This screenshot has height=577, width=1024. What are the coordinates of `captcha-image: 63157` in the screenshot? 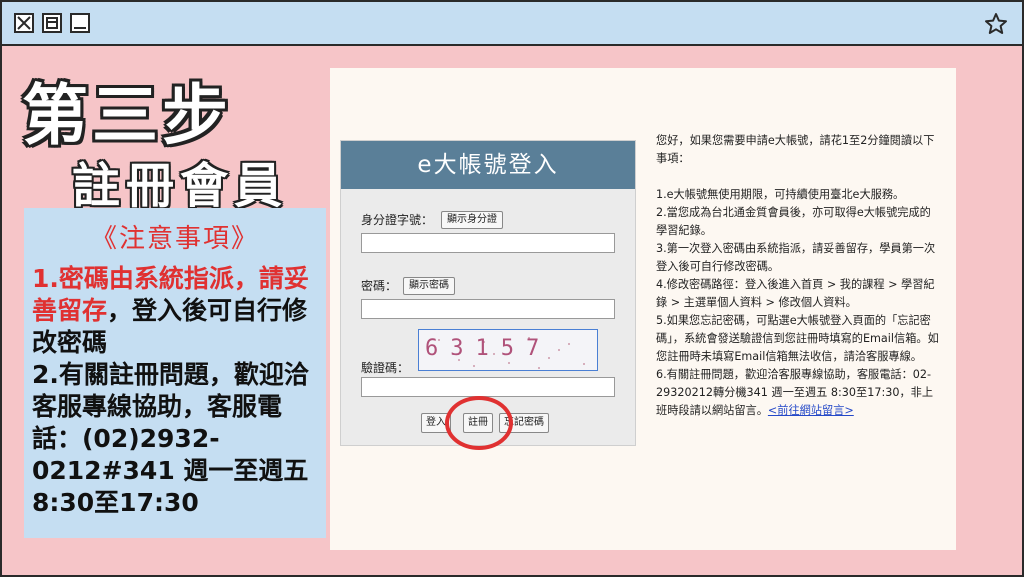 It's located at (508, 350).